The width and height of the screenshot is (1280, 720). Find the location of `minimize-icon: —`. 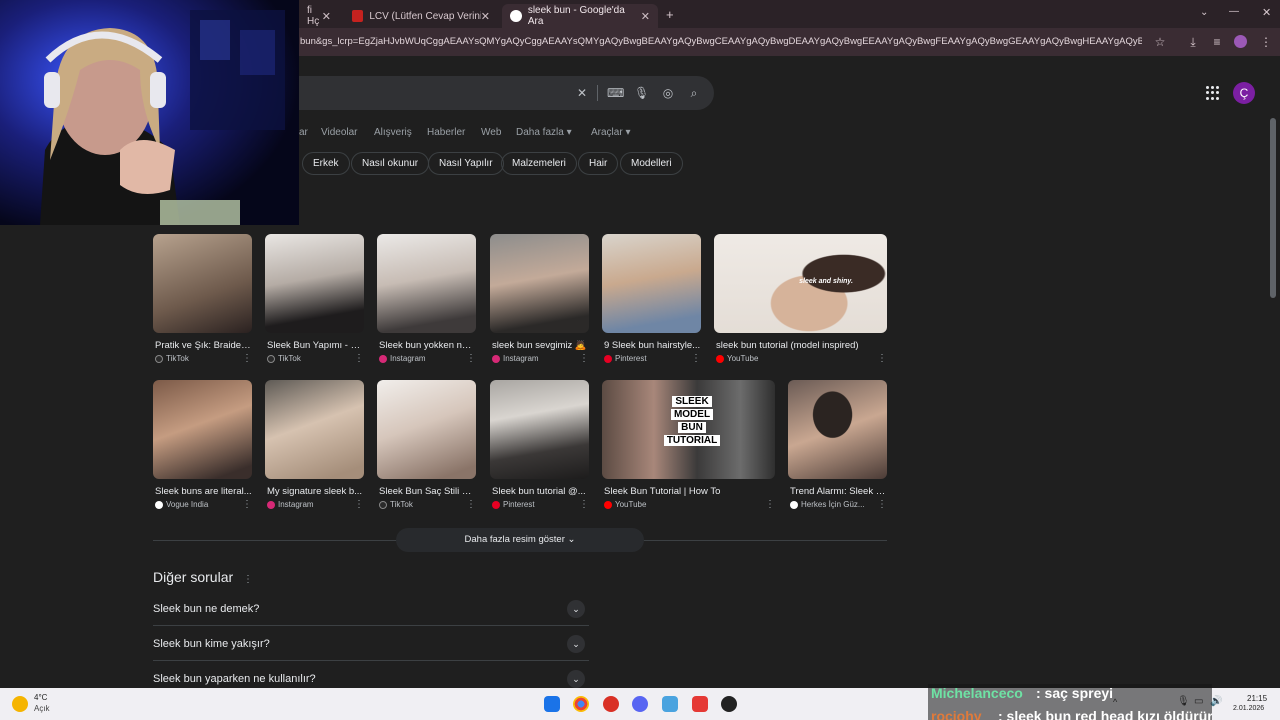

minimize-icon: — is located at coordinates (1234, 11).